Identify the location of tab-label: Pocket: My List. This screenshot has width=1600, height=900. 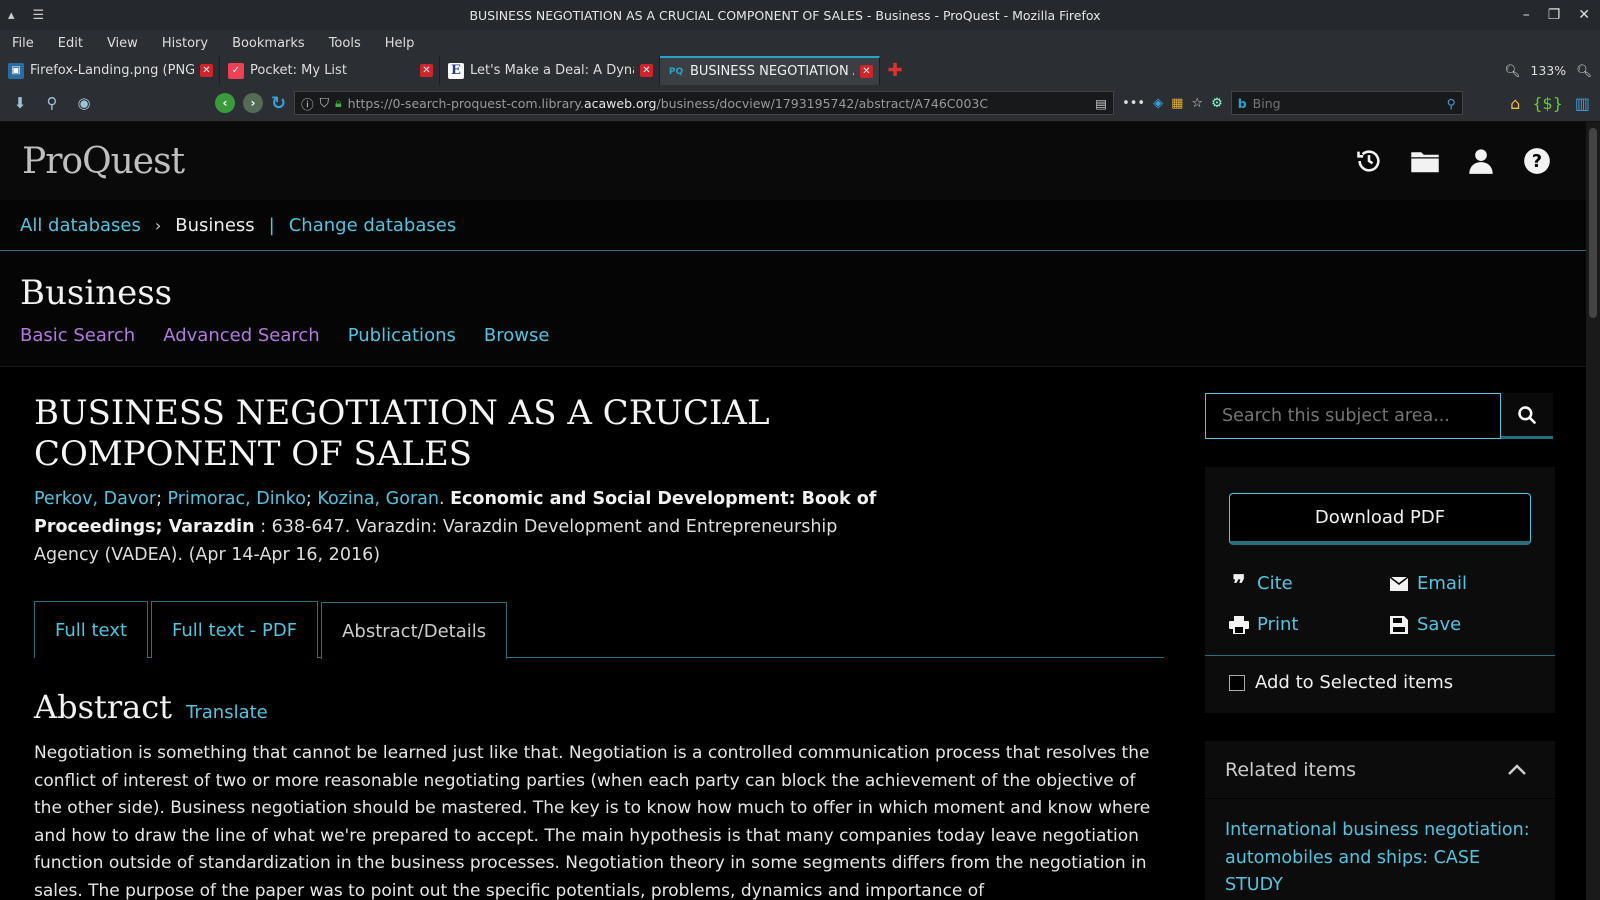
(298, 70).